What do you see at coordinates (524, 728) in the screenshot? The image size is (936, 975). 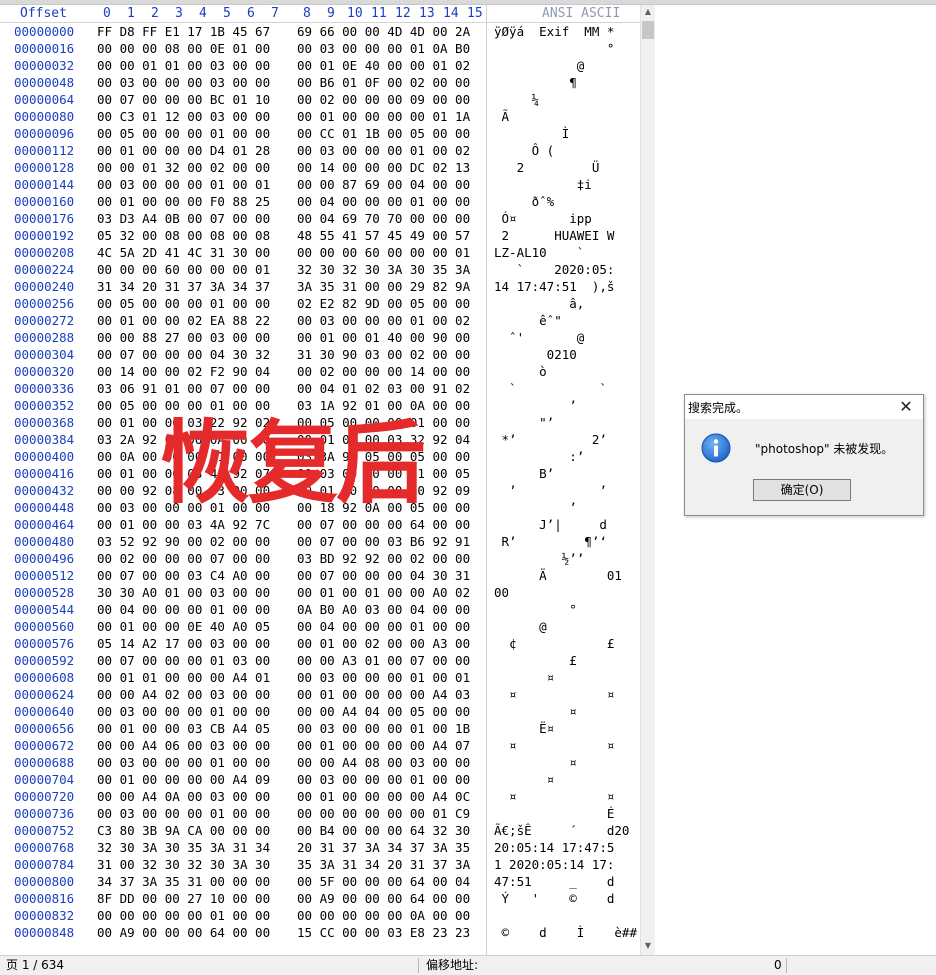 I see `ascii-cell: Ë¤` at bounding box center [524, 728].